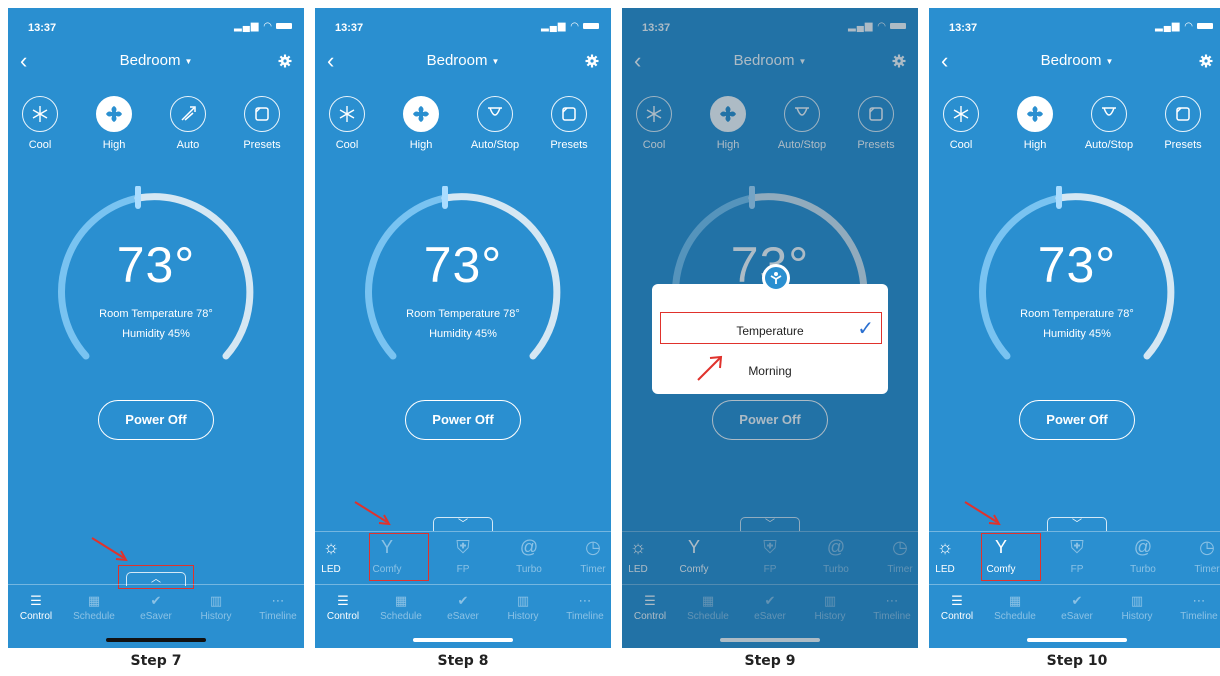  What do you see at coordinates (770, 661) in the screenshot?
I see `step-caption: Step 9` at bounding box center [770, 661].